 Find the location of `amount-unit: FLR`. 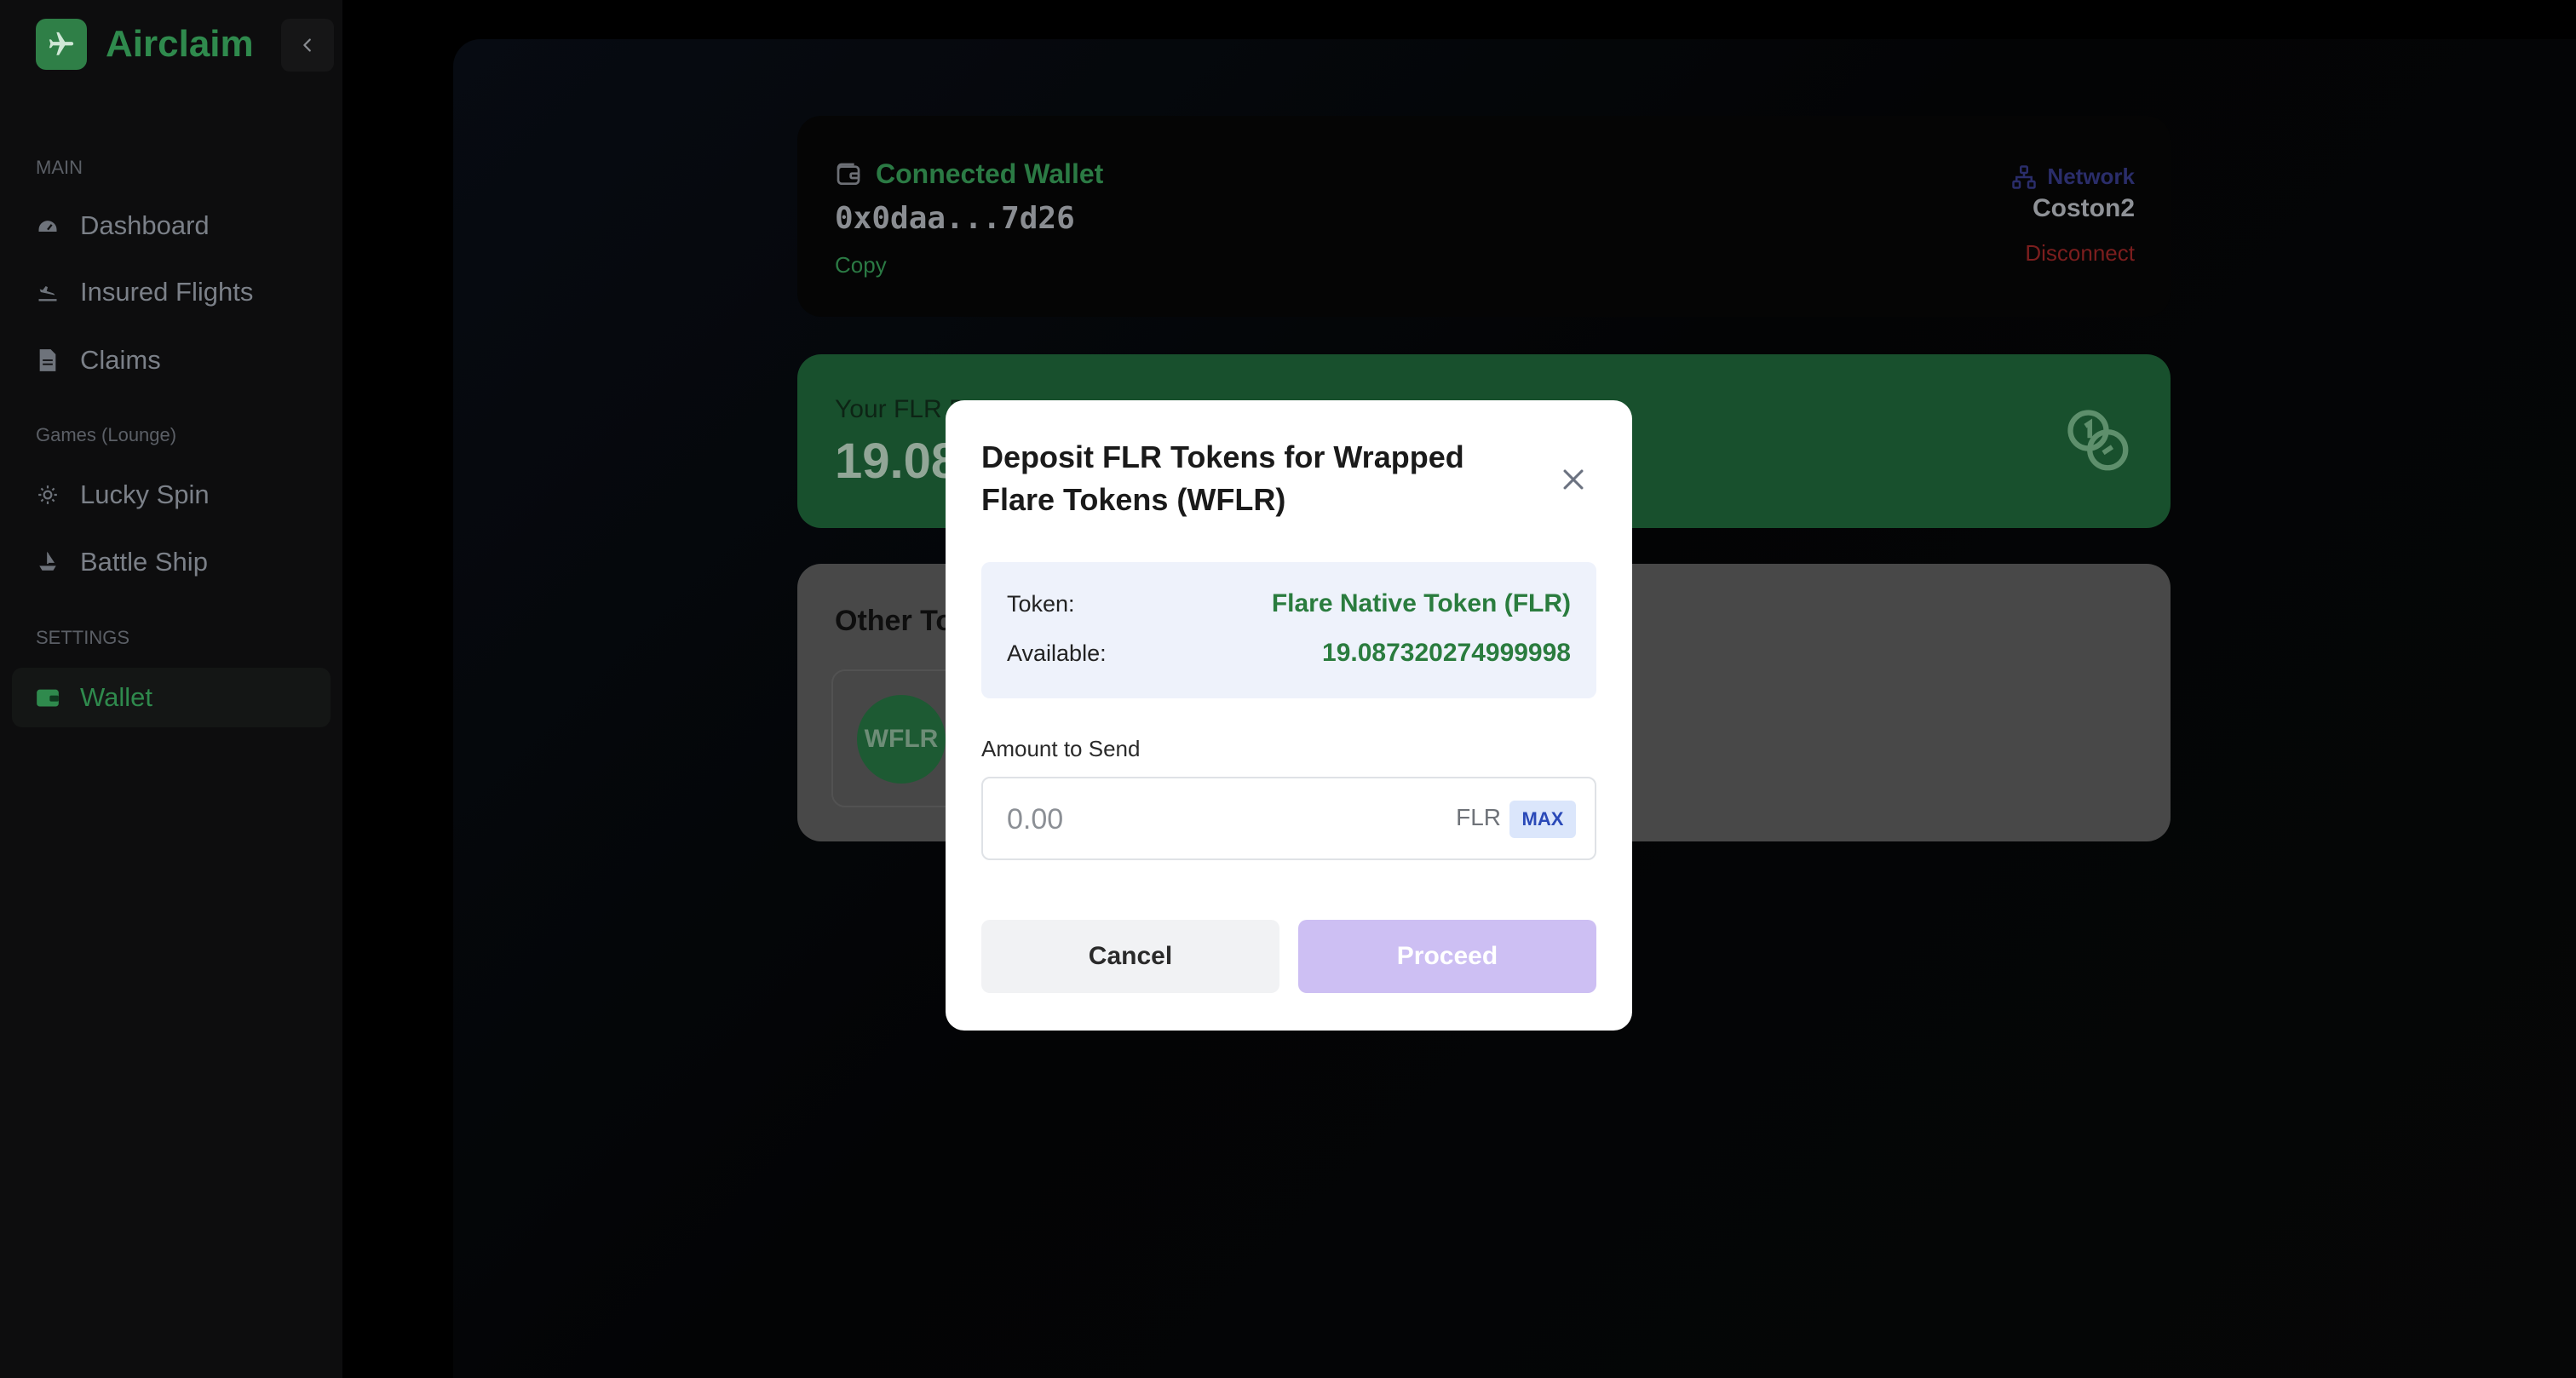

amount-unit: FLR is located at coordinates (1478, 817).